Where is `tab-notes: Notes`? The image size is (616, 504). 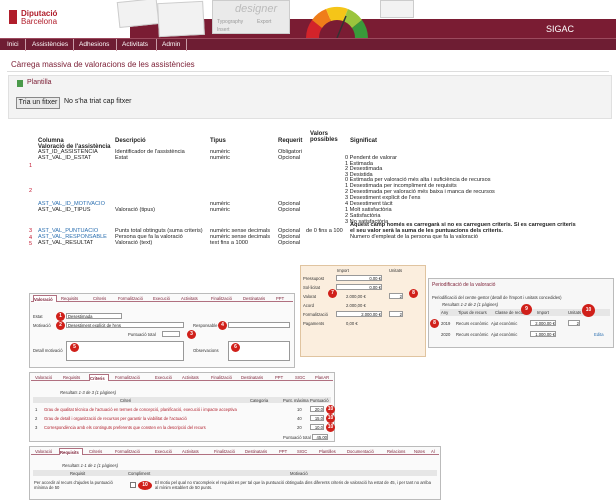
tab-notes: Notes is located at coordinates (419, 451).